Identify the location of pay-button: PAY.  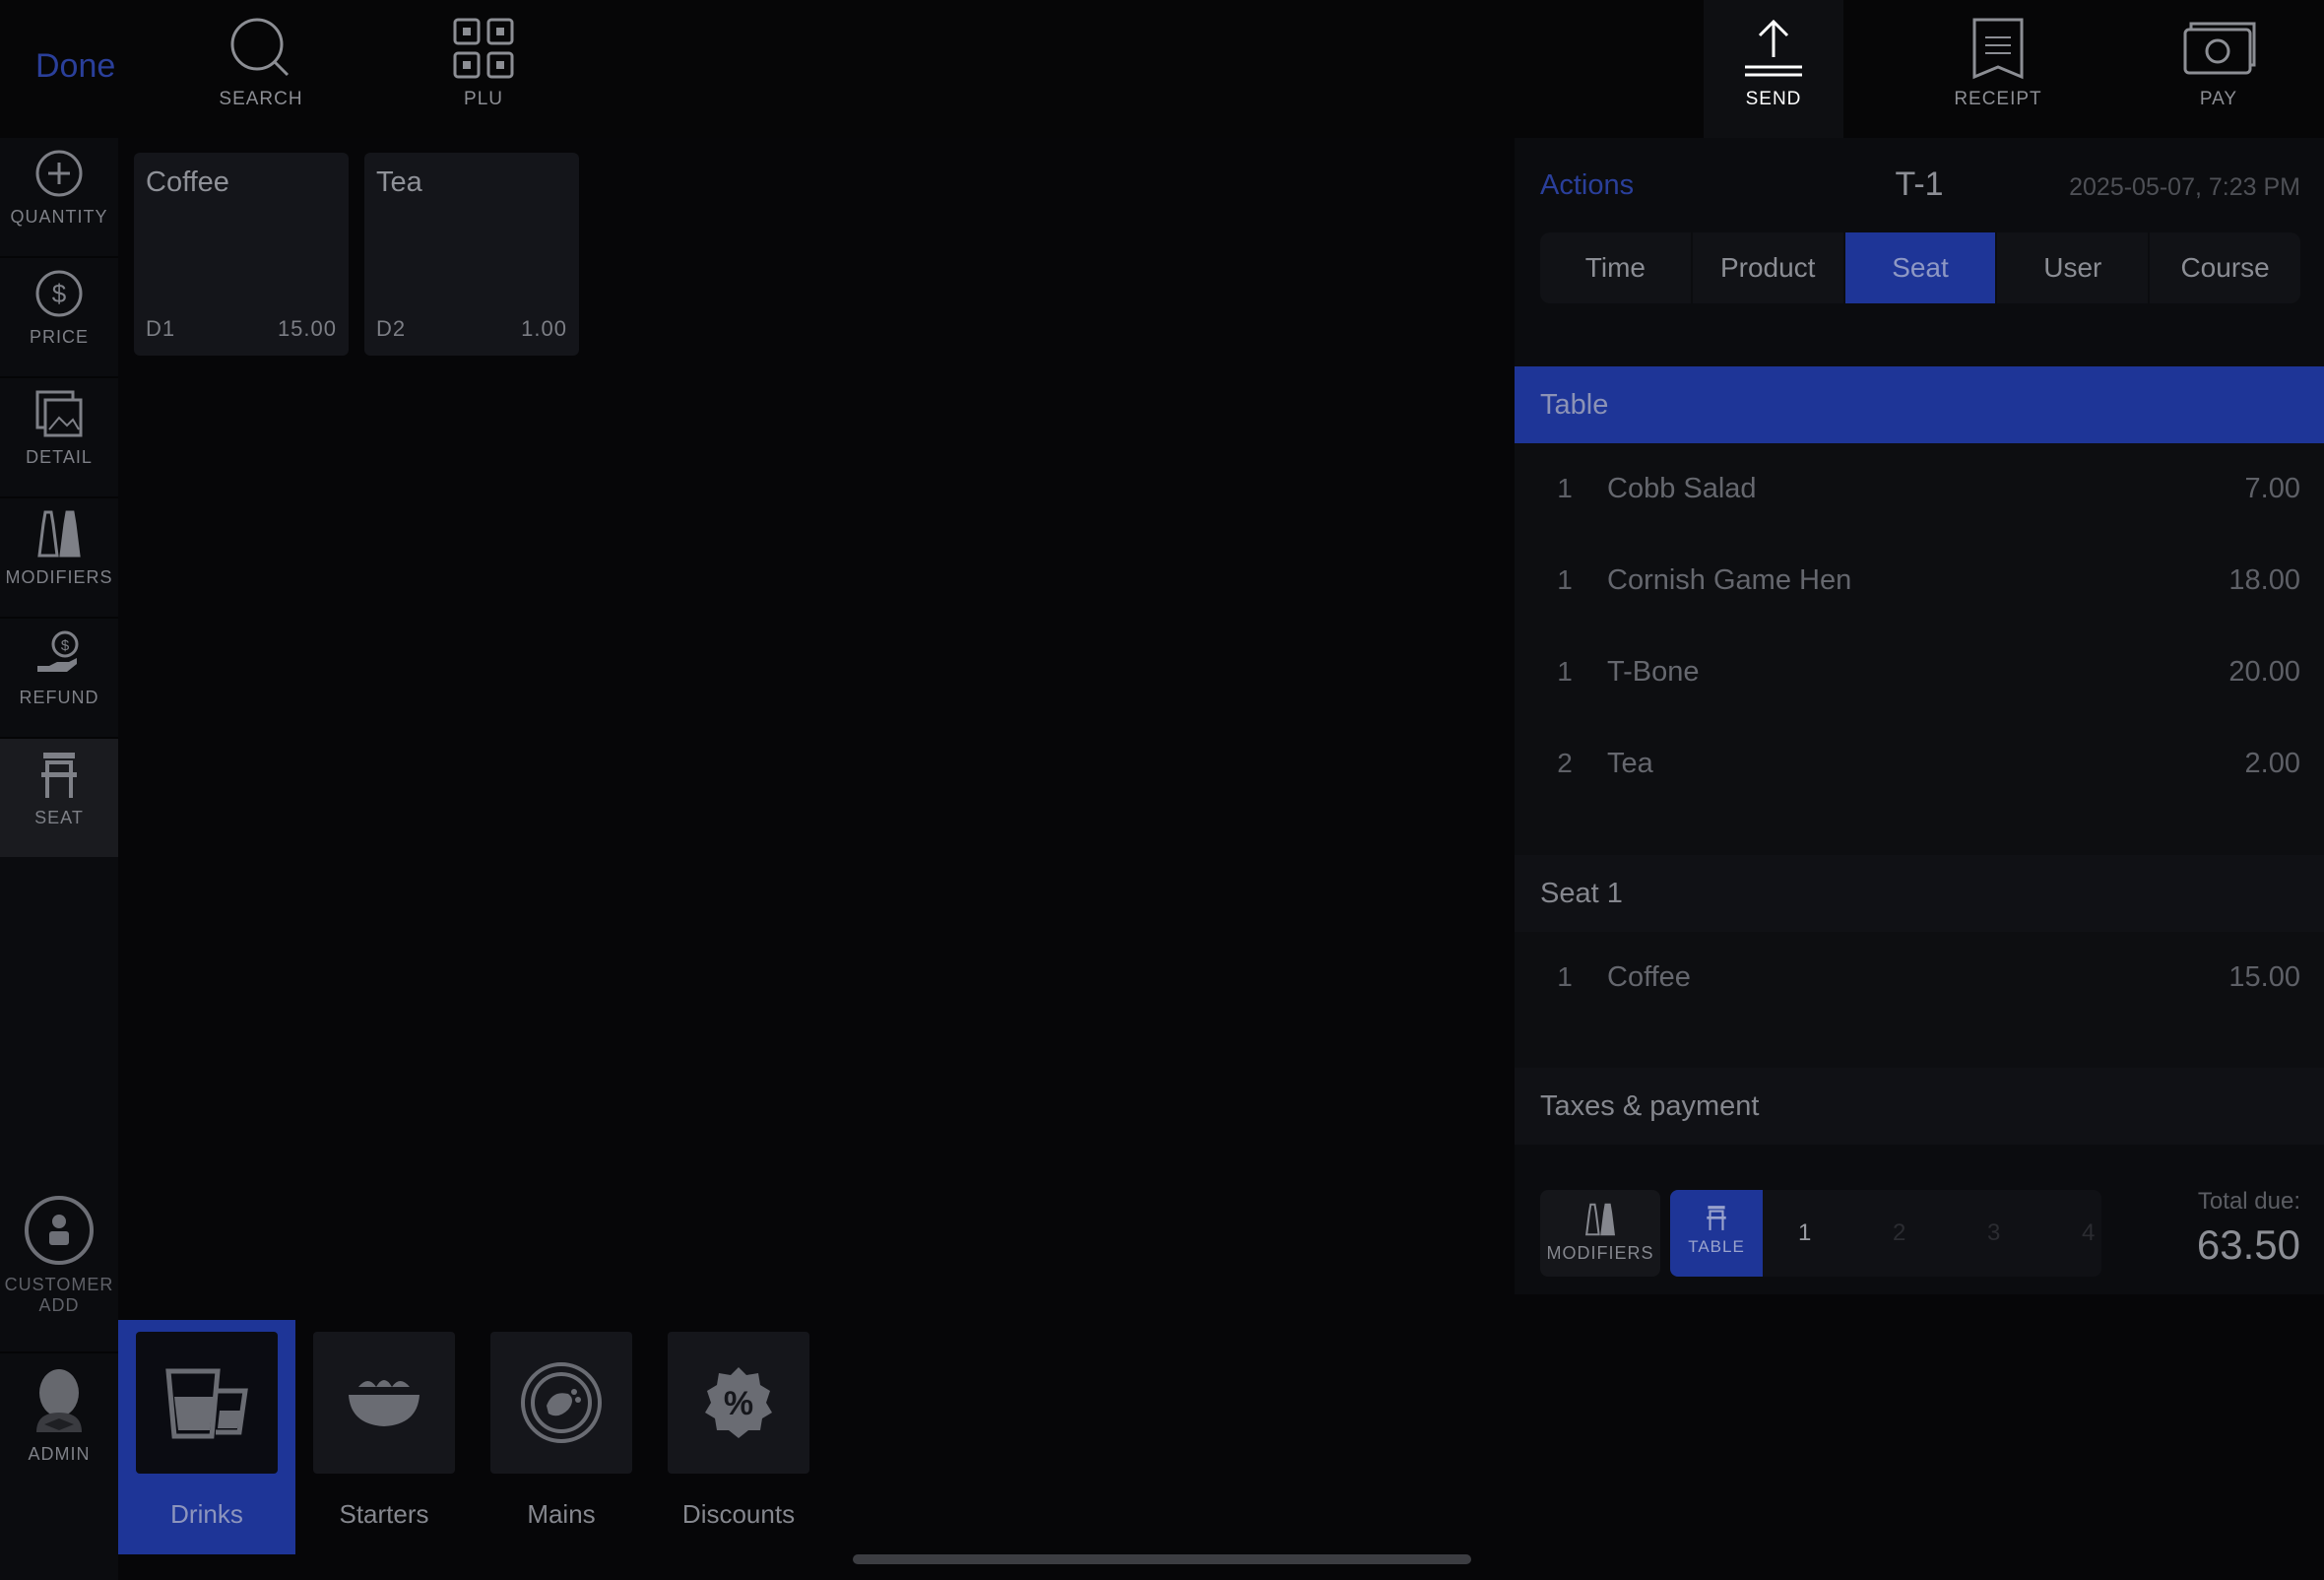
(2218, 70).